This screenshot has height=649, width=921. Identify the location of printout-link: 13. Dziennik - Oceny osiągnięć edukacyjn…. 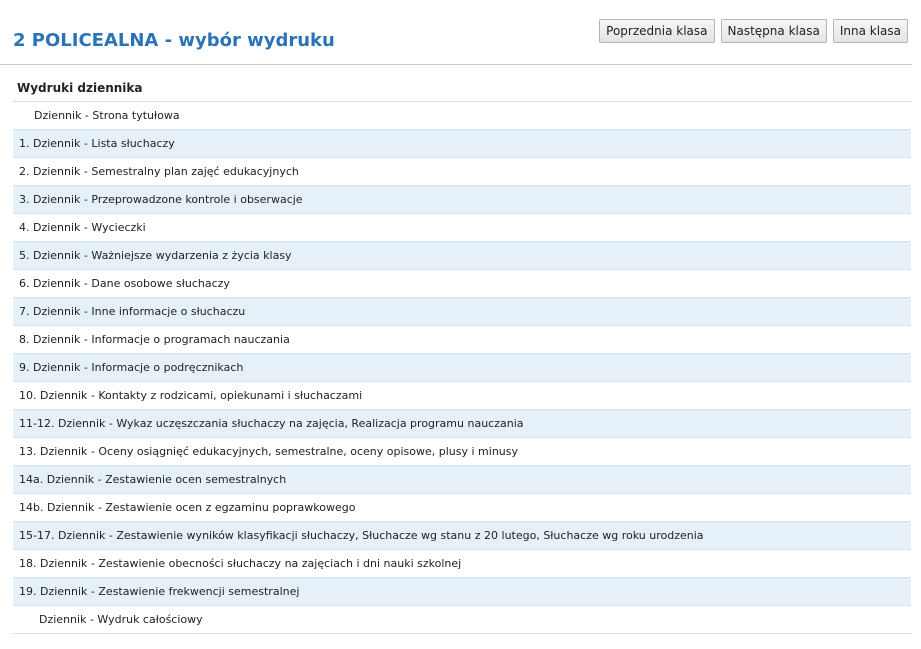
(268, 451).